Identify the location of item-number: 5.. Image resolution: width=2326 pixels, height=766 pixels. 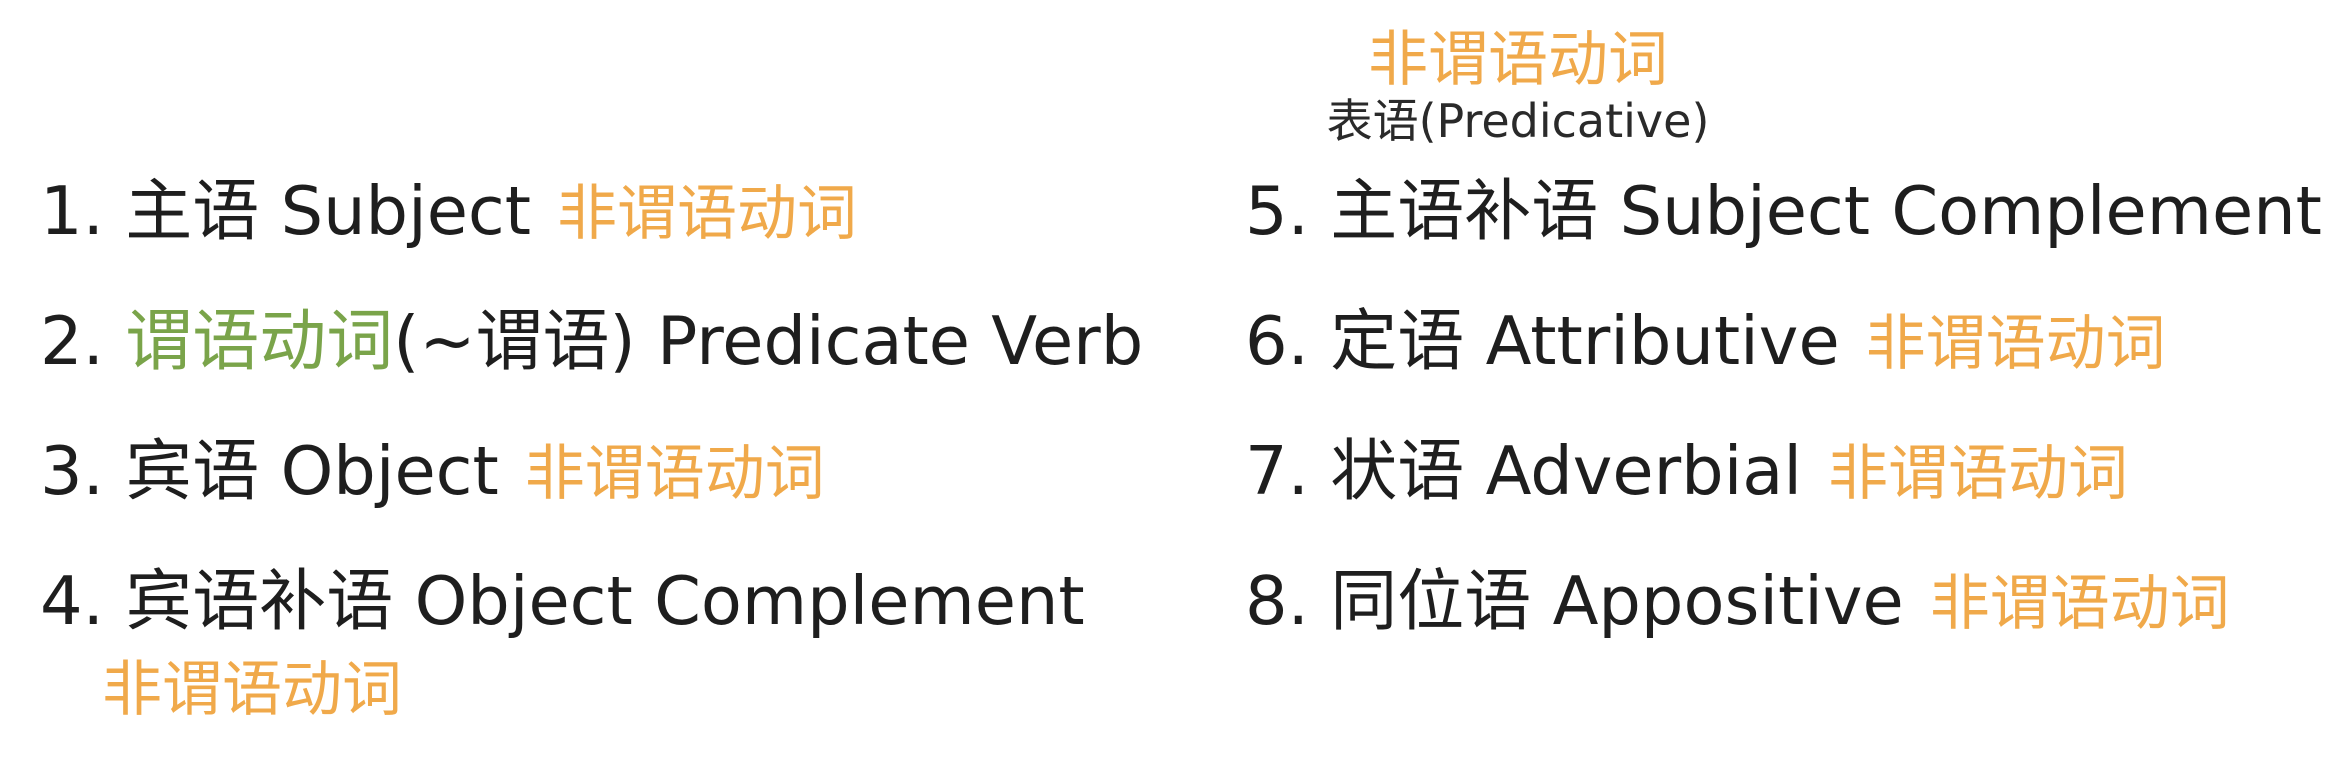
(1277, 211).